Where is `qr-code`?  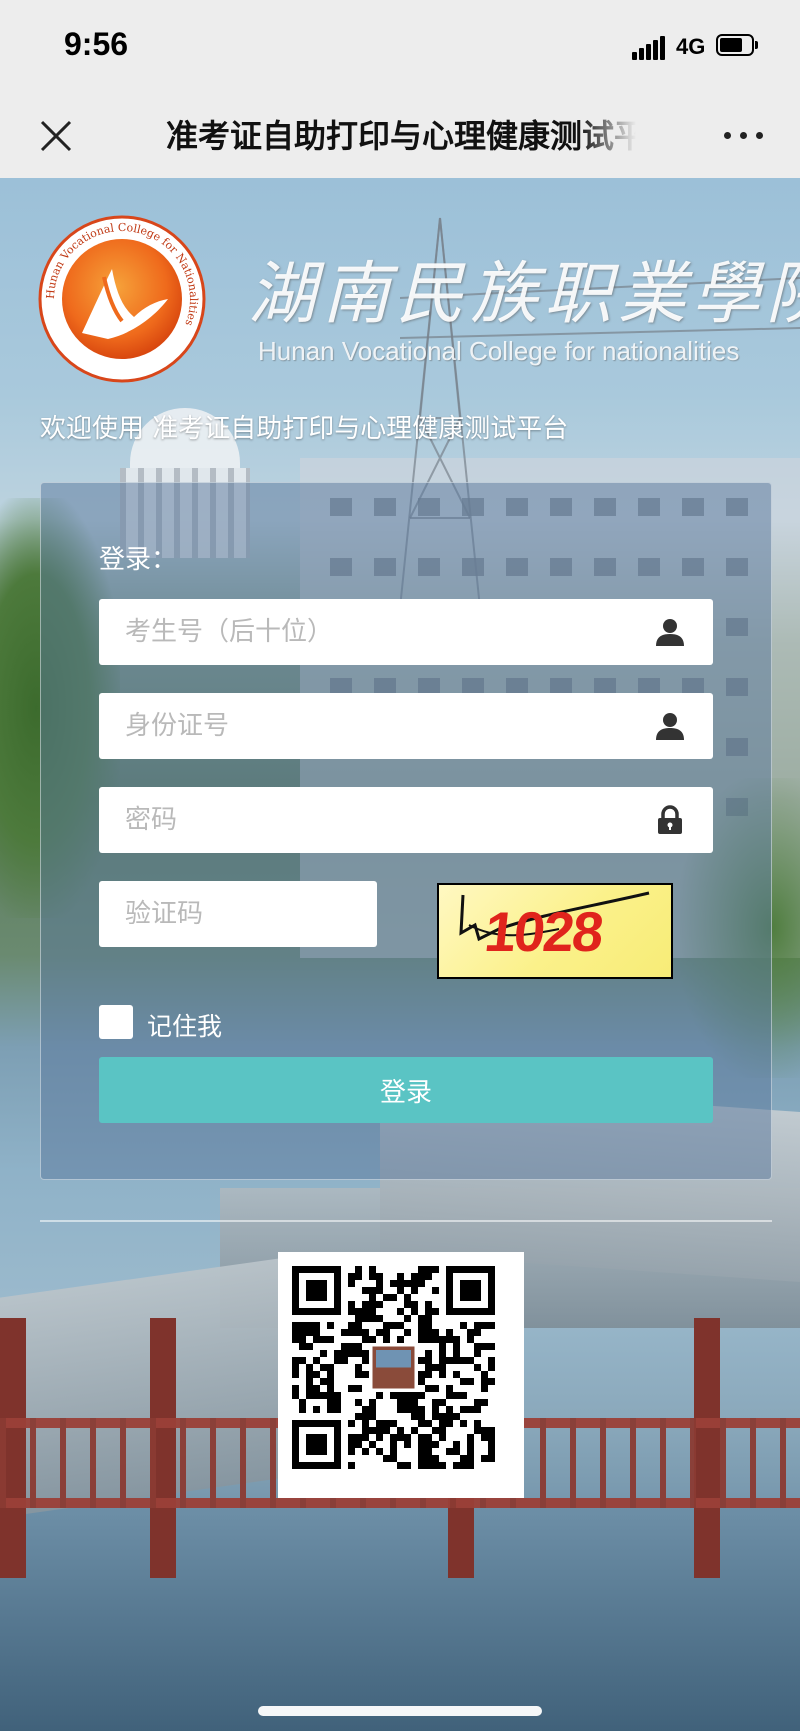
qr-code is located at coordinates (401, 1375).